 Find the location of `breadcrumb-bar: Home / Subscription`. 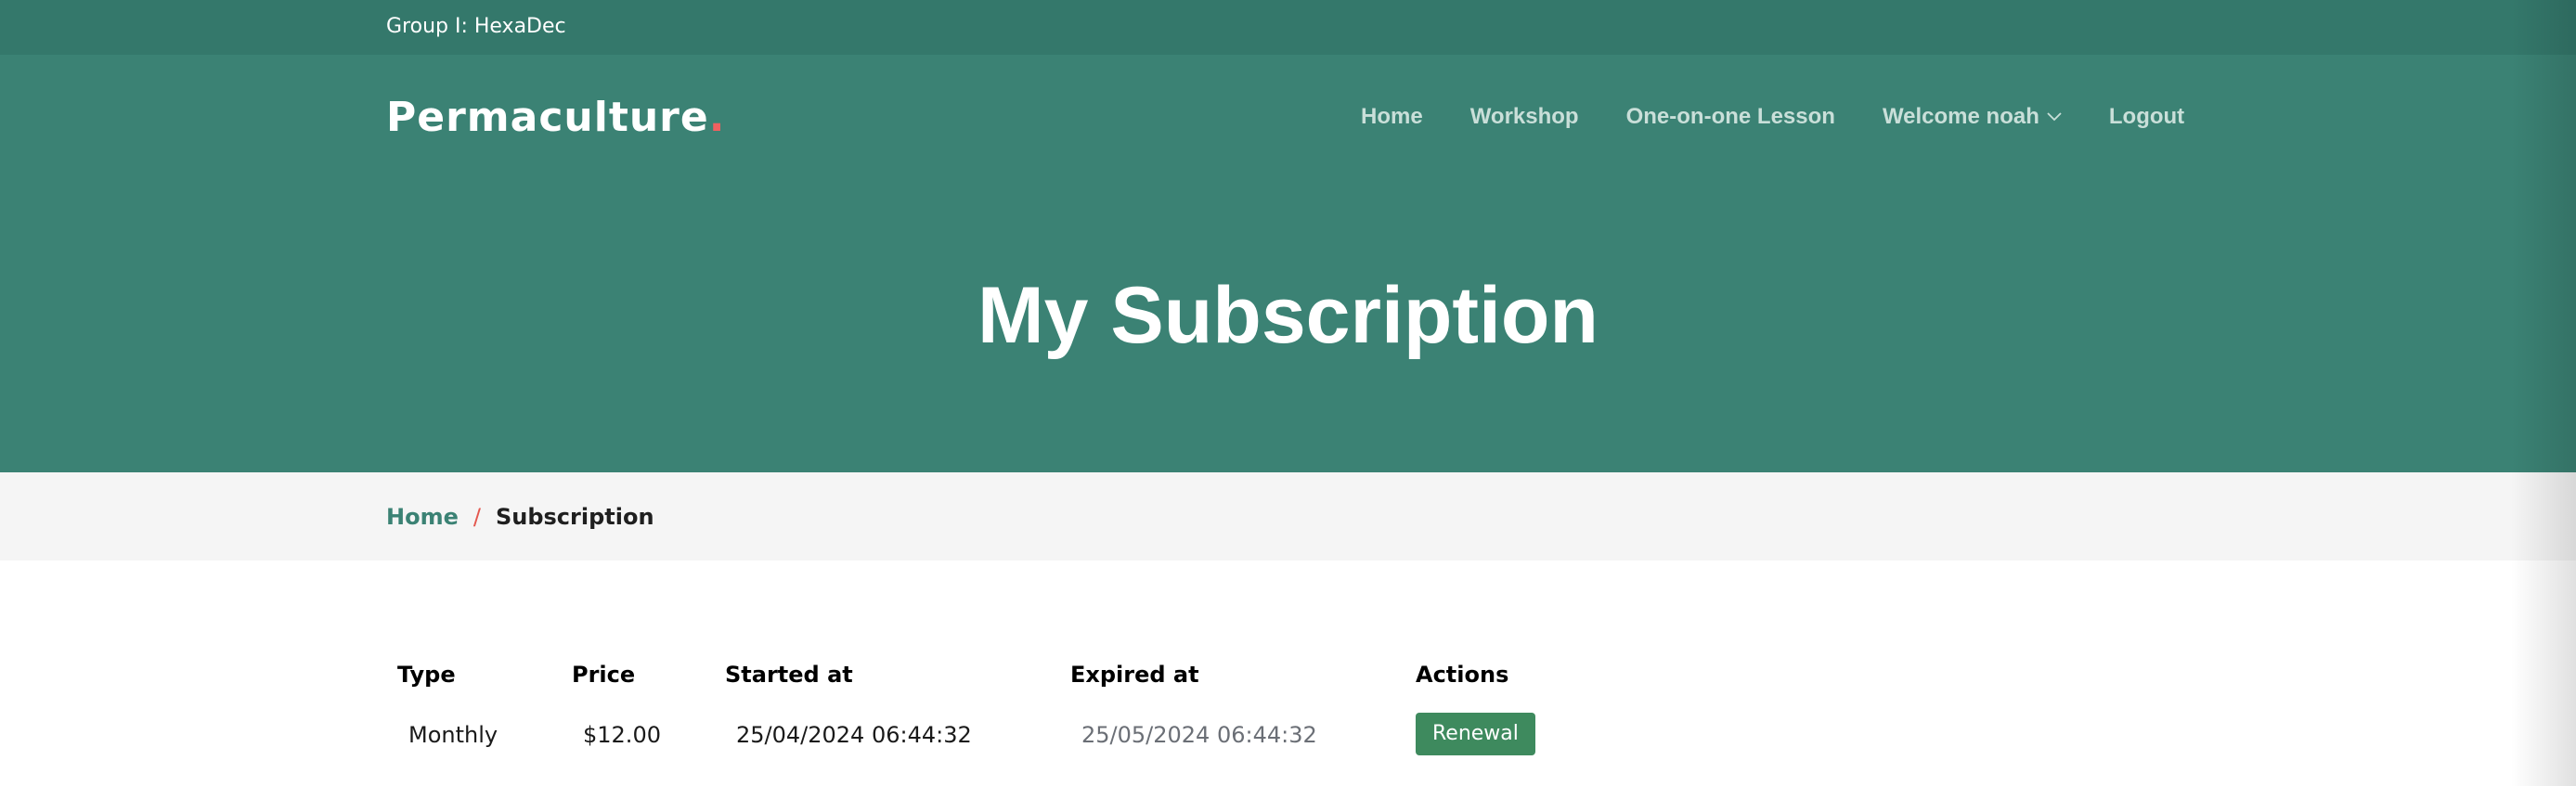

breadcrumb-bar: Home / Subscription is located at coordinates (1288, 517).